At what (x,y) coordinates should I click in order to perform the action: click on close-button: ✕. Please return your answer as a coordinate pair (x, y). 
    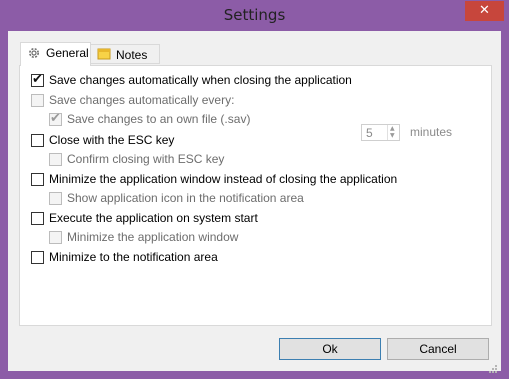
    Looking at the image, I should click on (484, 11).